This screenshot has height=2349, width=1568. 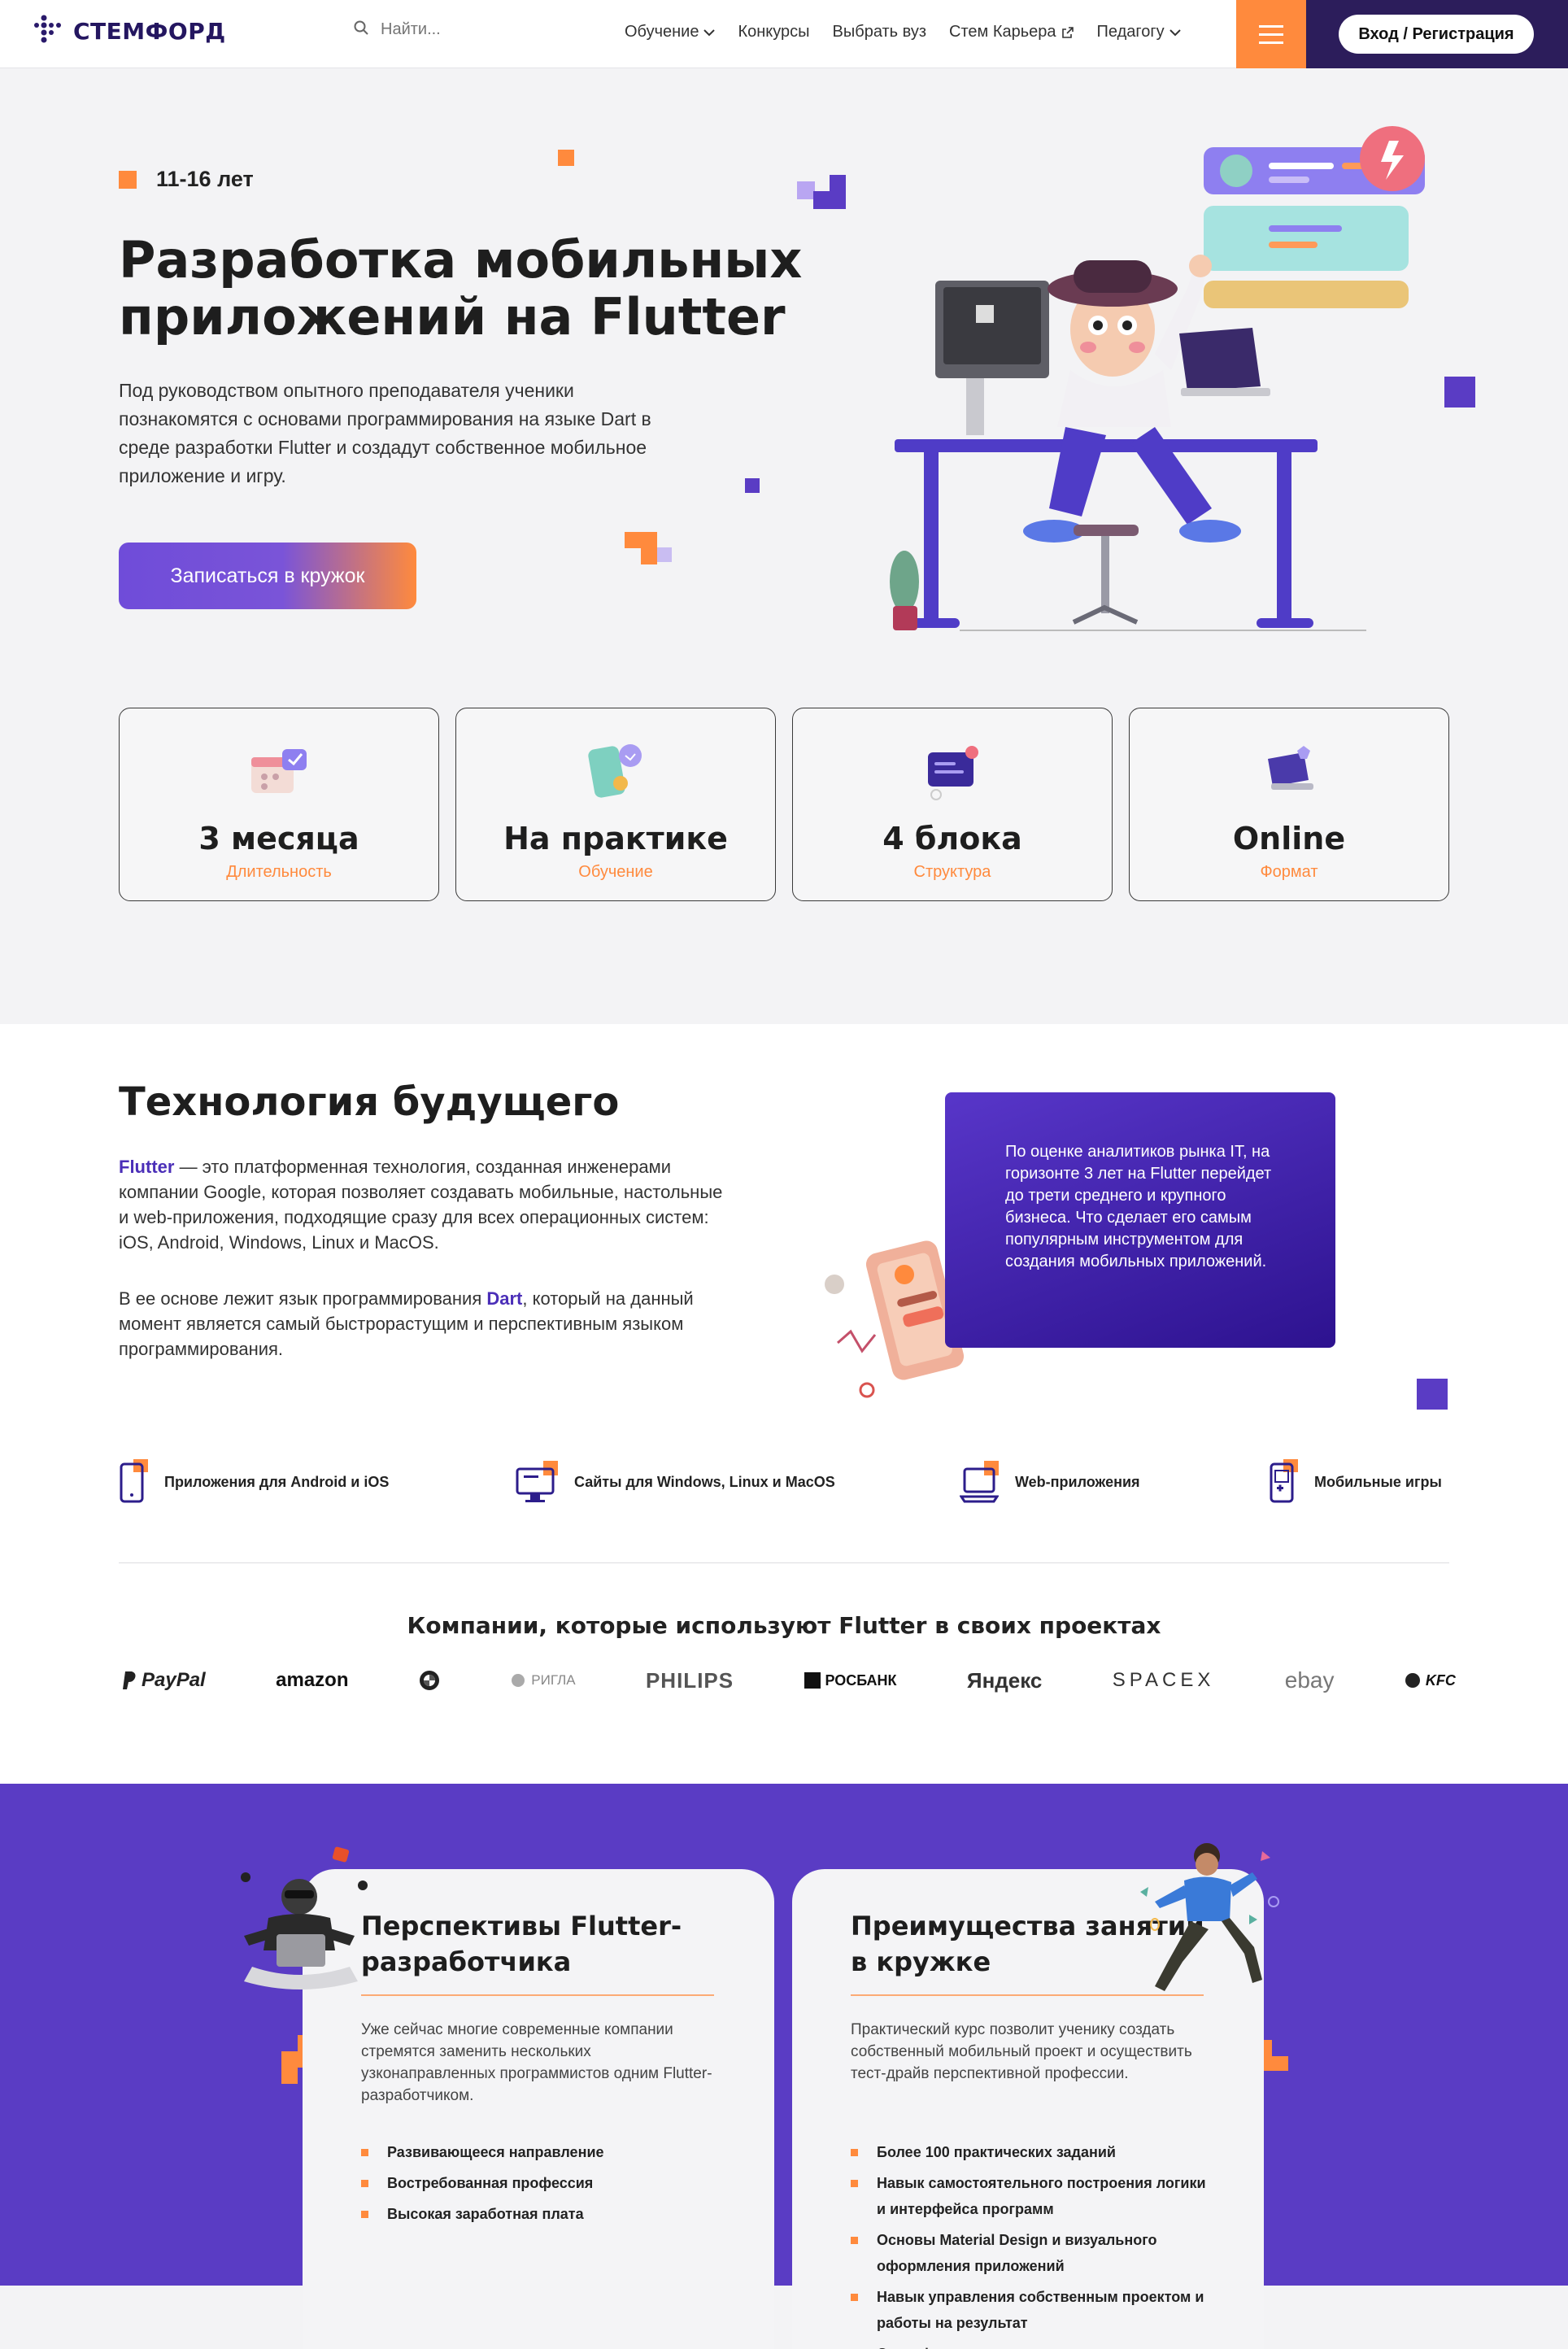 What do you see at coordinates (784, 1562) in the screenshot?
I see `section-divider` at bounding box center [784, 1562].